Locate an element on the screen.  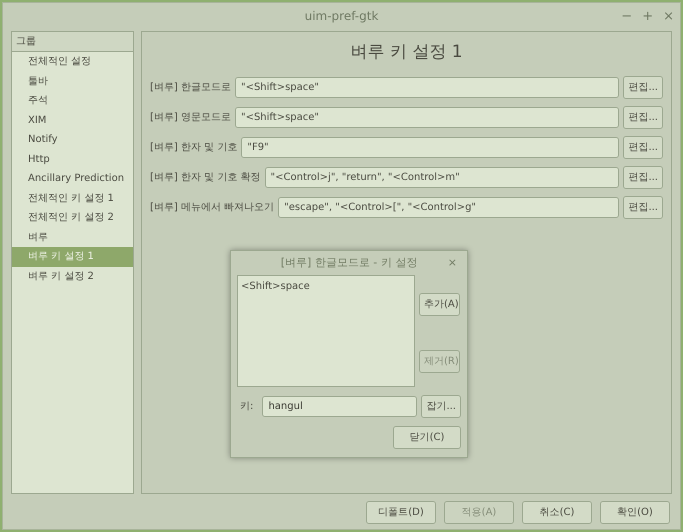
sidebar-item: 전체적인 키 설정 1 is located at coordinates (72, 198).